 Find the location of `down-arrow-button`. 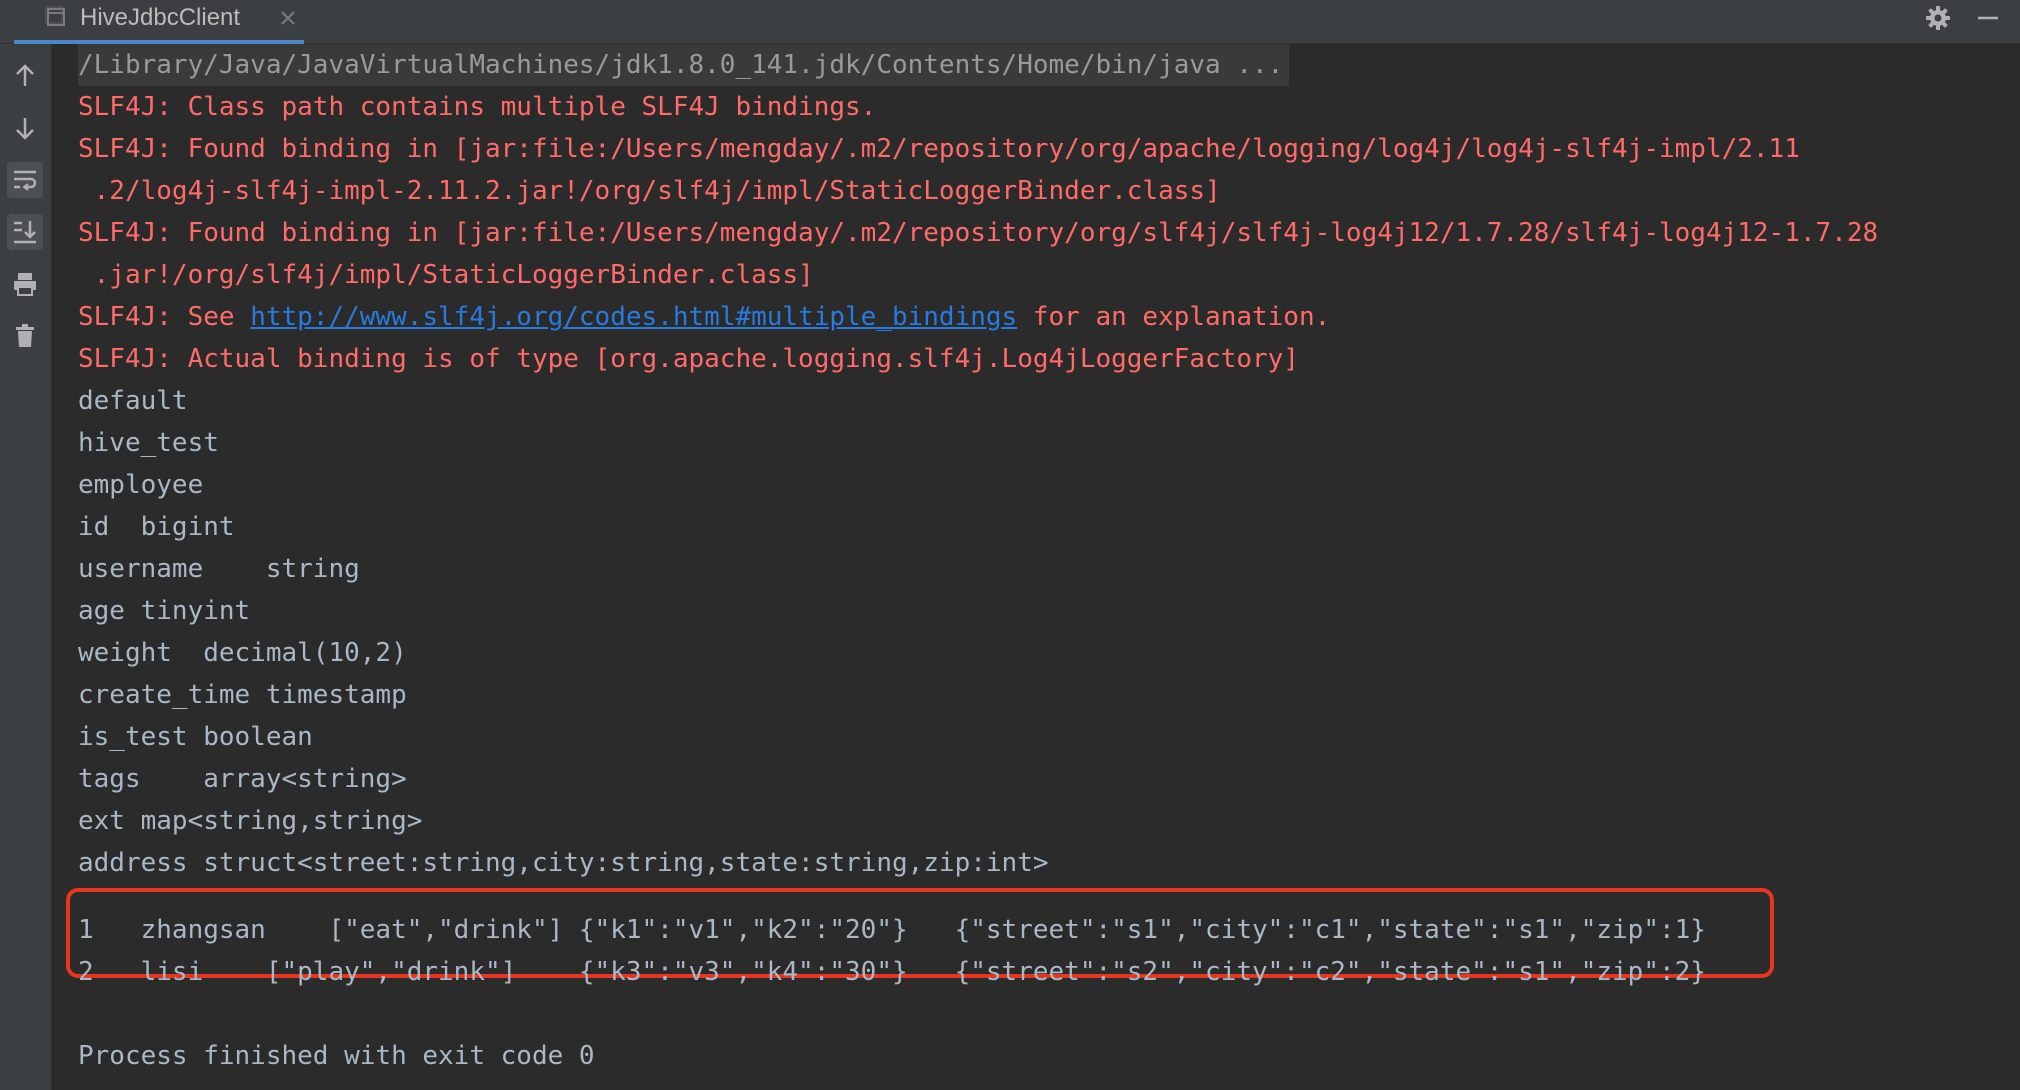

down-arrow-button is located at coordinates (25, 128).